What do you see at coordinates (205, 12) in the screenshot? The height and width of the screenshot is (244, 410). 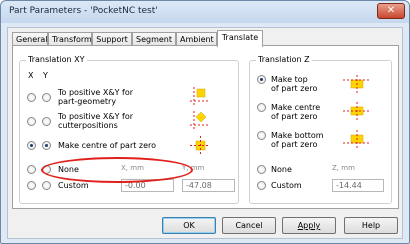 I see `title-bar: Part Parameters - 'PocketNC test' ✕` at bounding box center [205, 12].